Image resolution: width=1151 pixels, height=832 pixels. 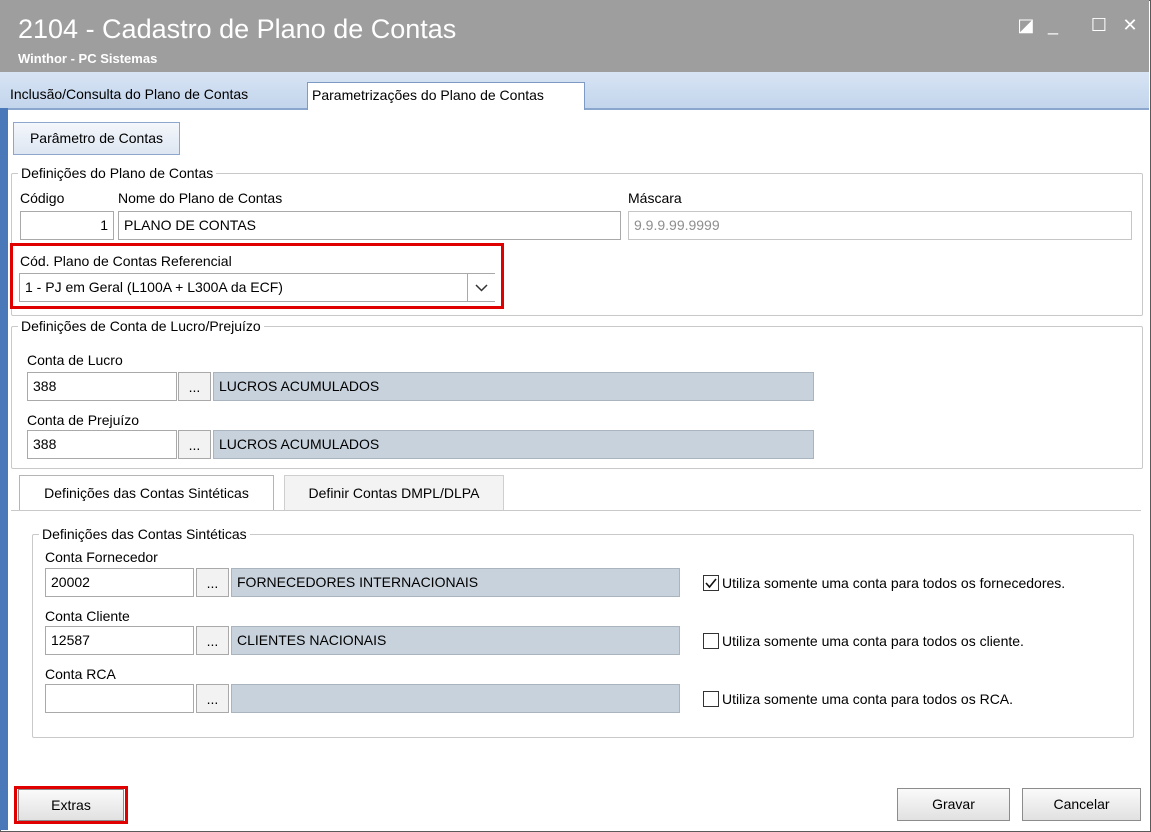 I want to click on conta-lucro-description: LUCROS ACUMULADOS, so click(x=513, y=386).